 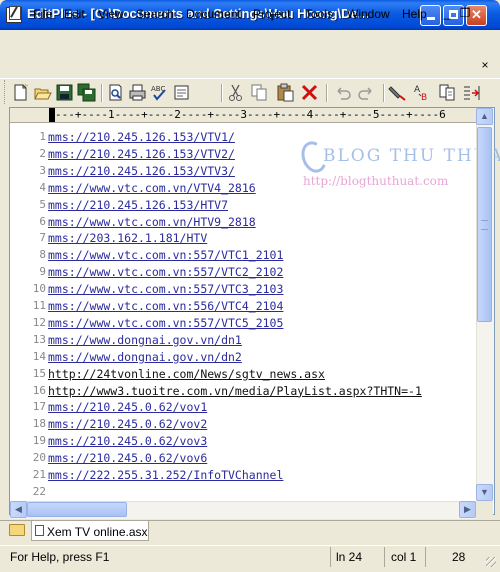 What do you see at coordinates (319, 14) in the screenshot?
I see `menu-tools: Tools` at bounding box center [319, 14].